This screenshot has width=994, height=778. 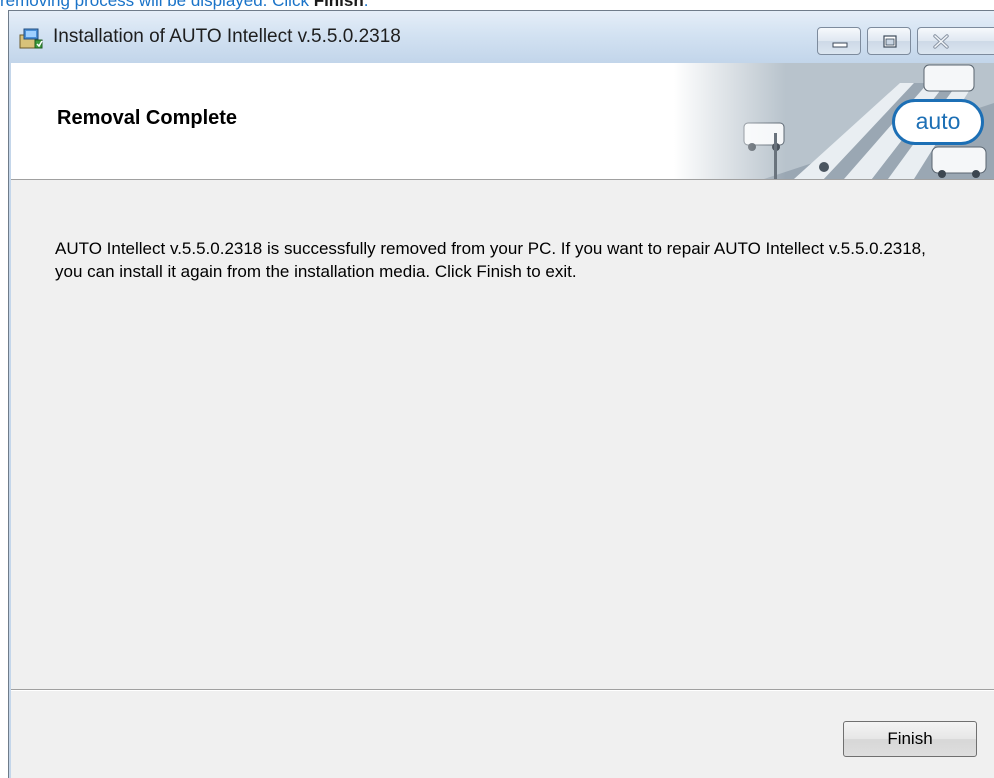 What do you see at coordinates (840, 45) in the screenshot?
I see `minimize-icon` at bounding box center [840, 45].